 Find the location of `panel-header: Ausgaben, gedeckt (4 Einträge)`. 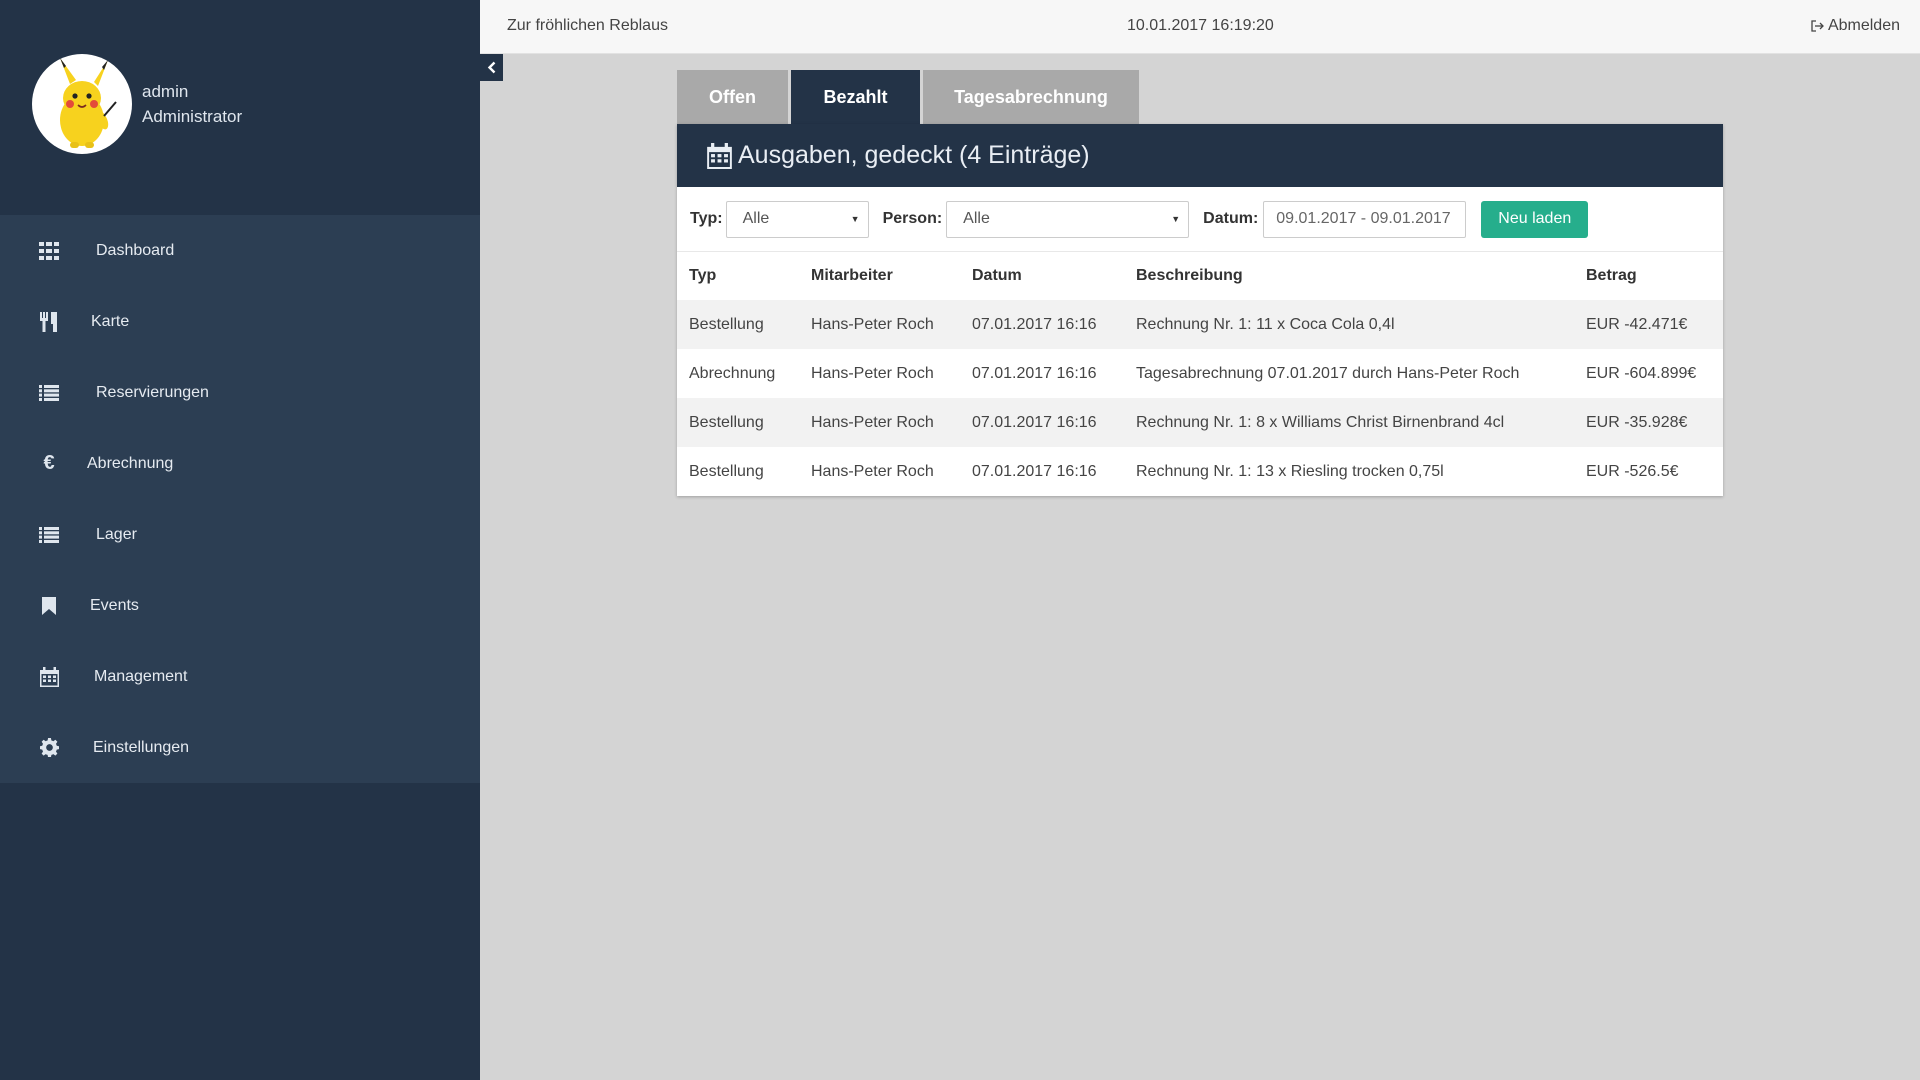

panel-header: Ausgaben, gedeckt (4 Einträge) is located at coordinates (1200, 155).